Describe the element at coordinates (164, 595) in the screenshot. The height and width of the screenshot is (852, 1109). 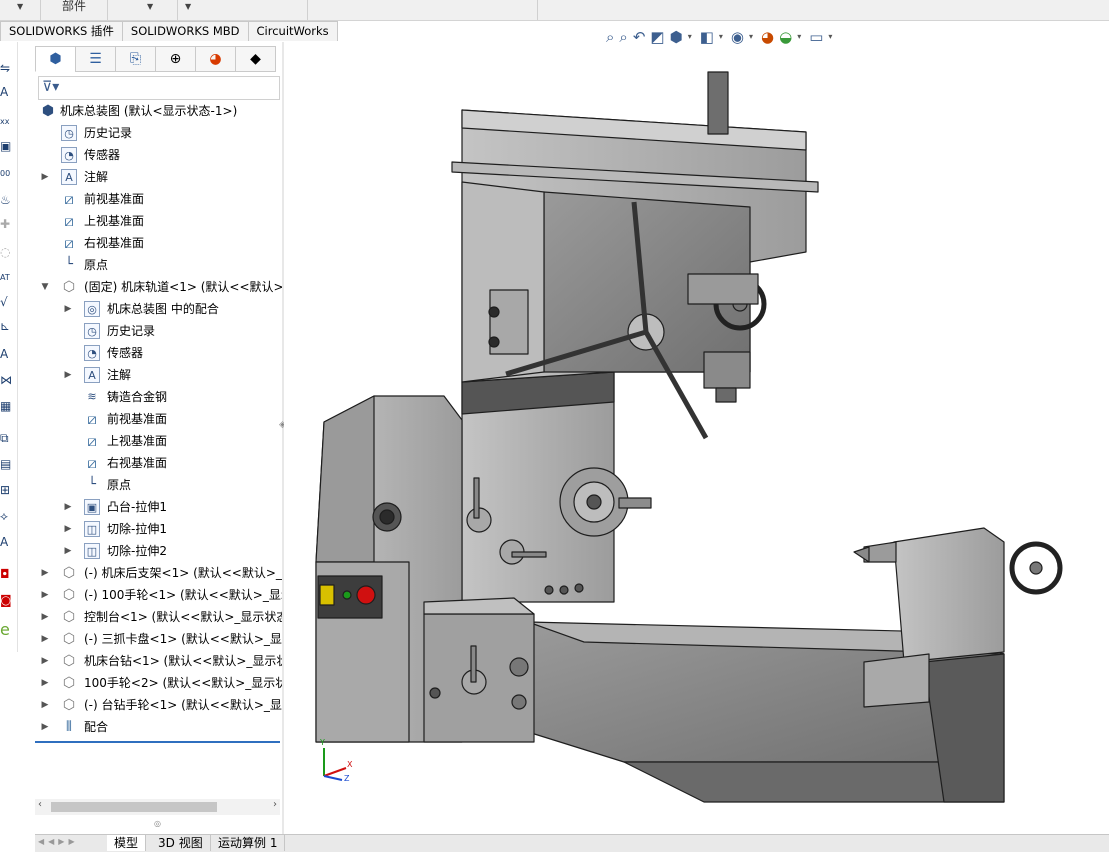
I see `tree-node: ▶ ⬡ (-) 100手轮<1> (默认<<默认>_显示` at that location.